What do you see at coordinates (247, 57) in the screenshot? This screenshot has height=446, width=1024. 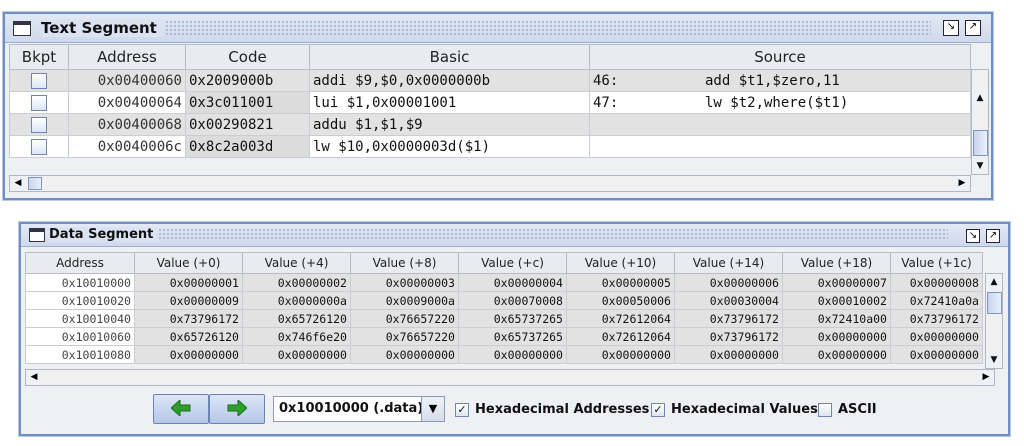 I see `column-header-code: Code` at bounding box center [247, 57].